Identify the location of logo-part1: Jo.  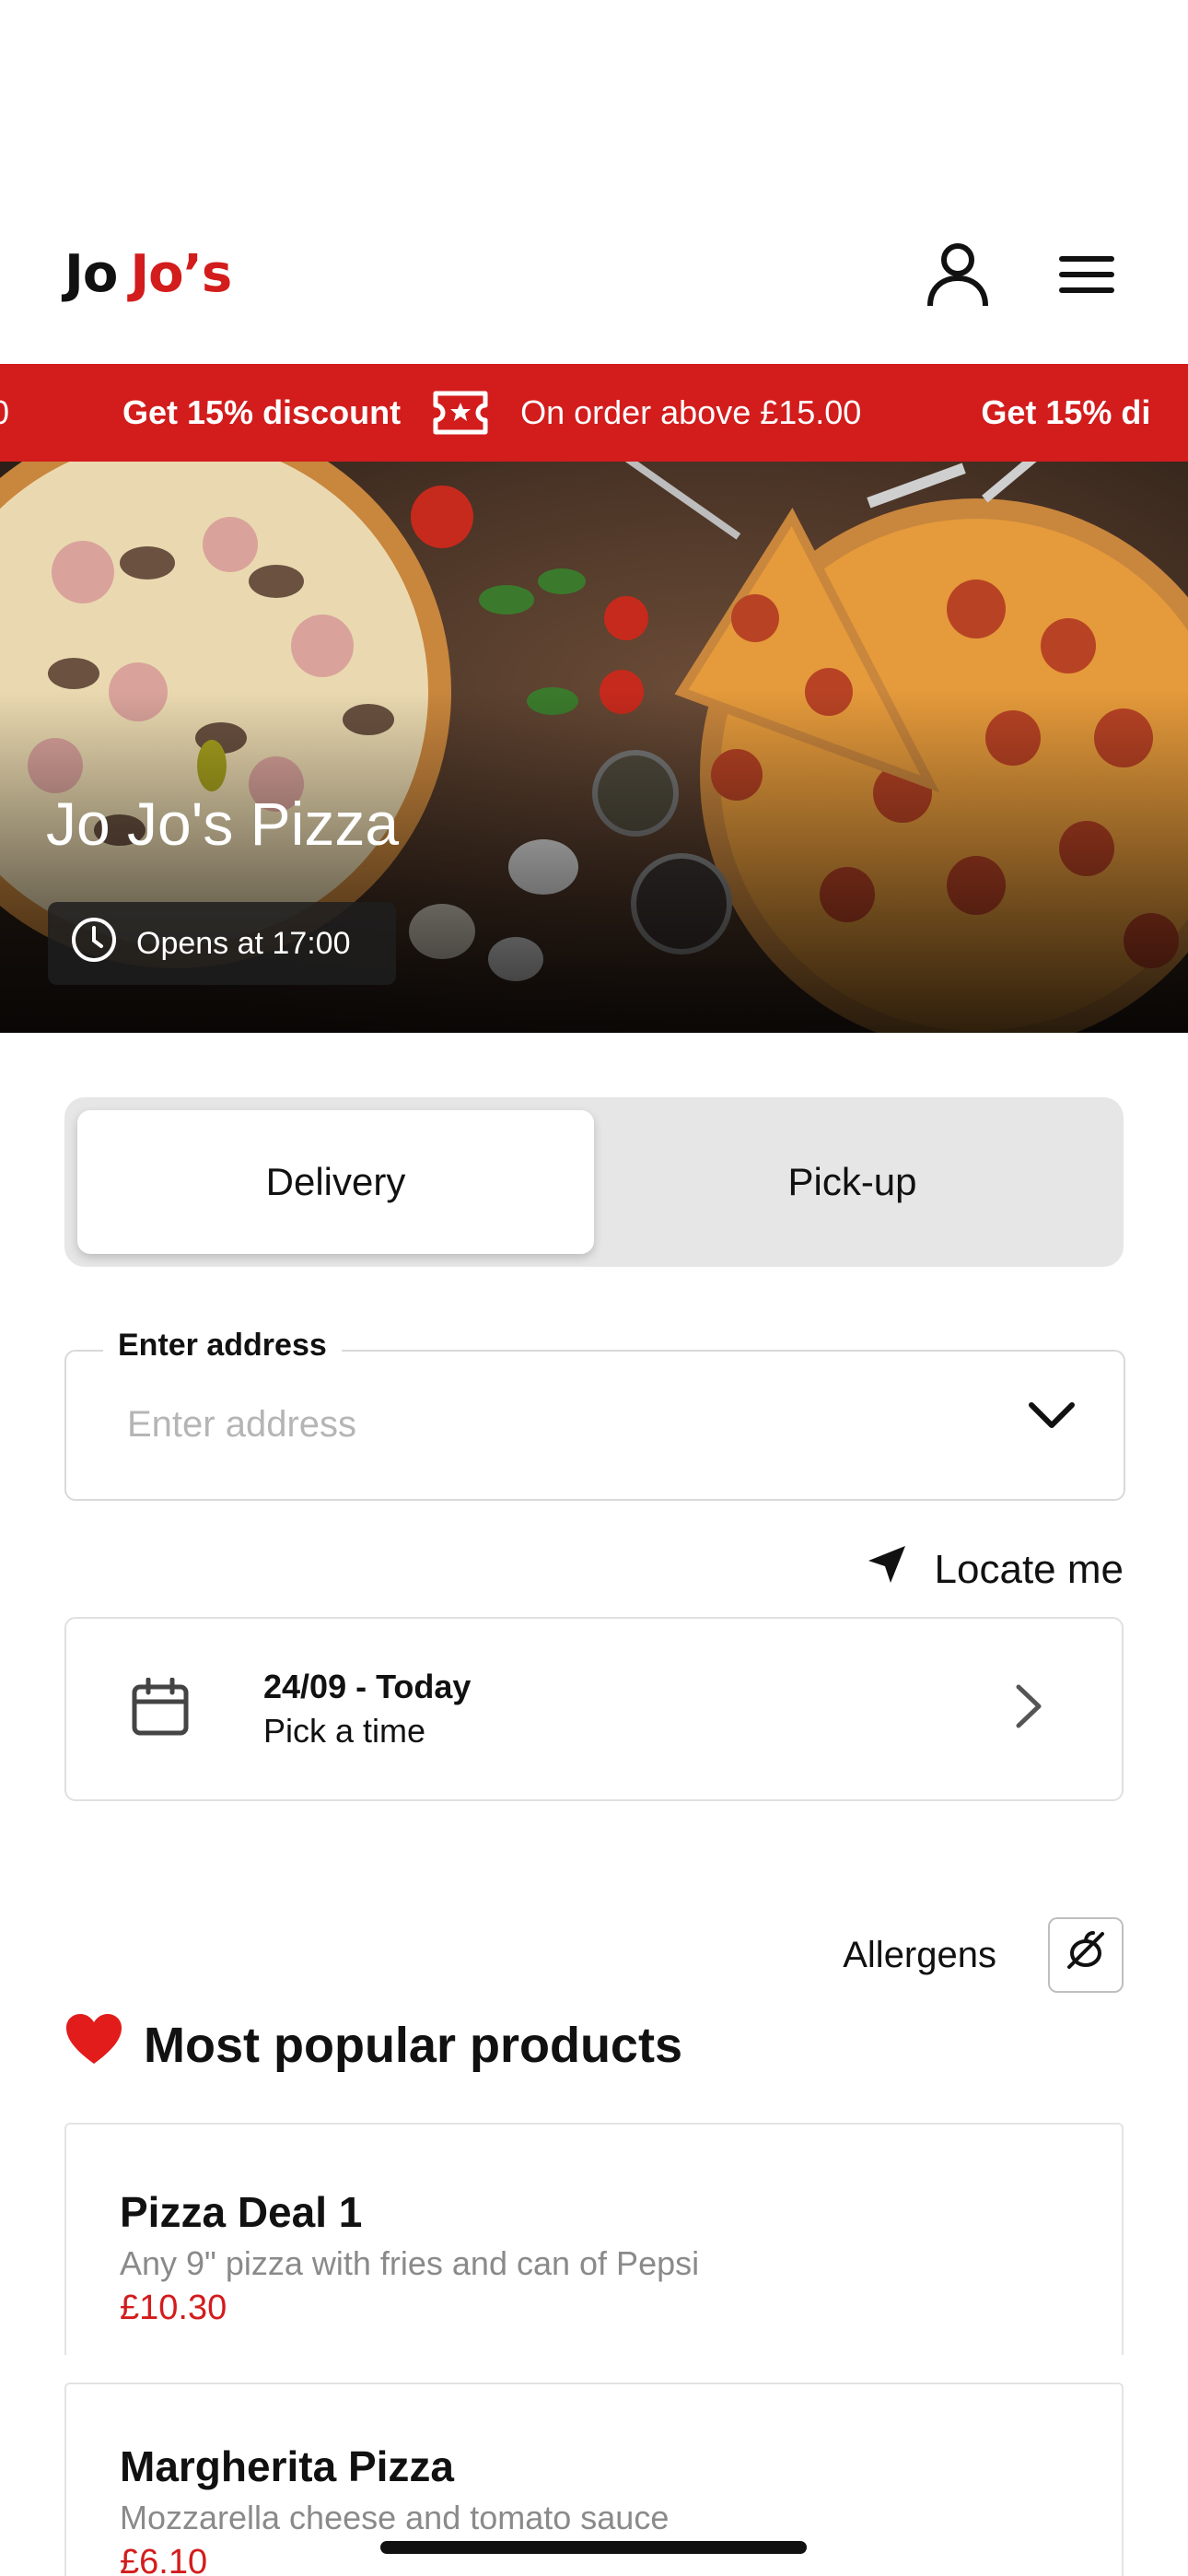
(91, 274).